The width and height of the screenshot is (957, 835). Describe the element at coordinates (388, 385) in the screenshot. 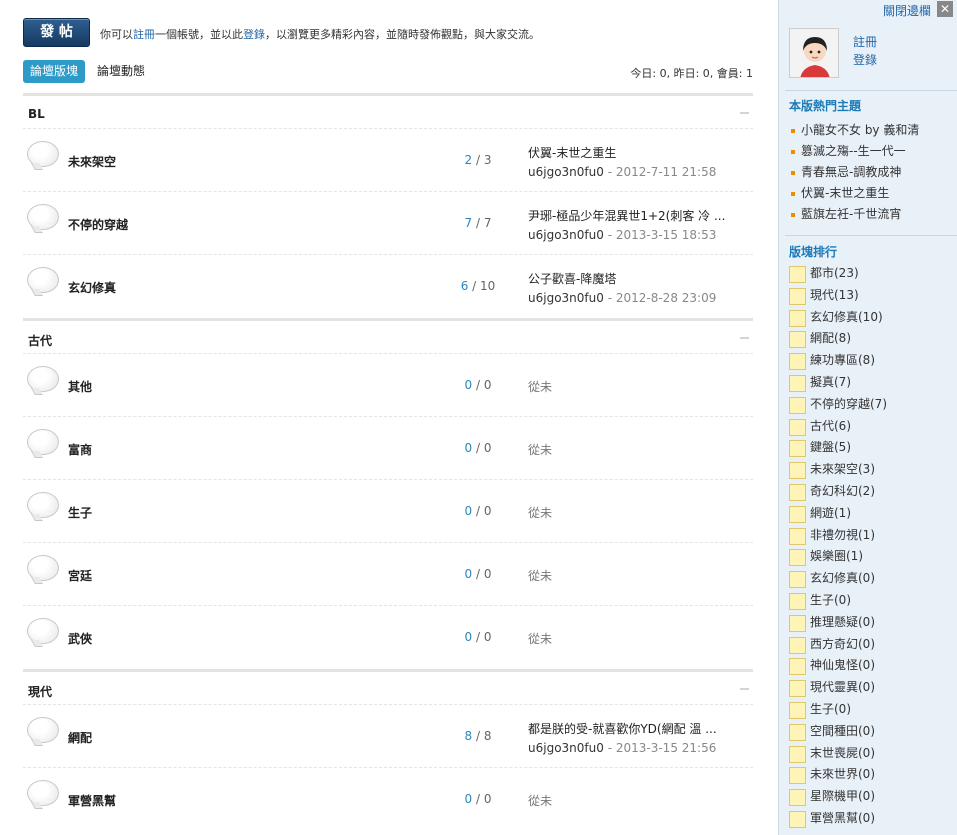

I see `forum-row: 其他 0 / 0 從未` at that location.